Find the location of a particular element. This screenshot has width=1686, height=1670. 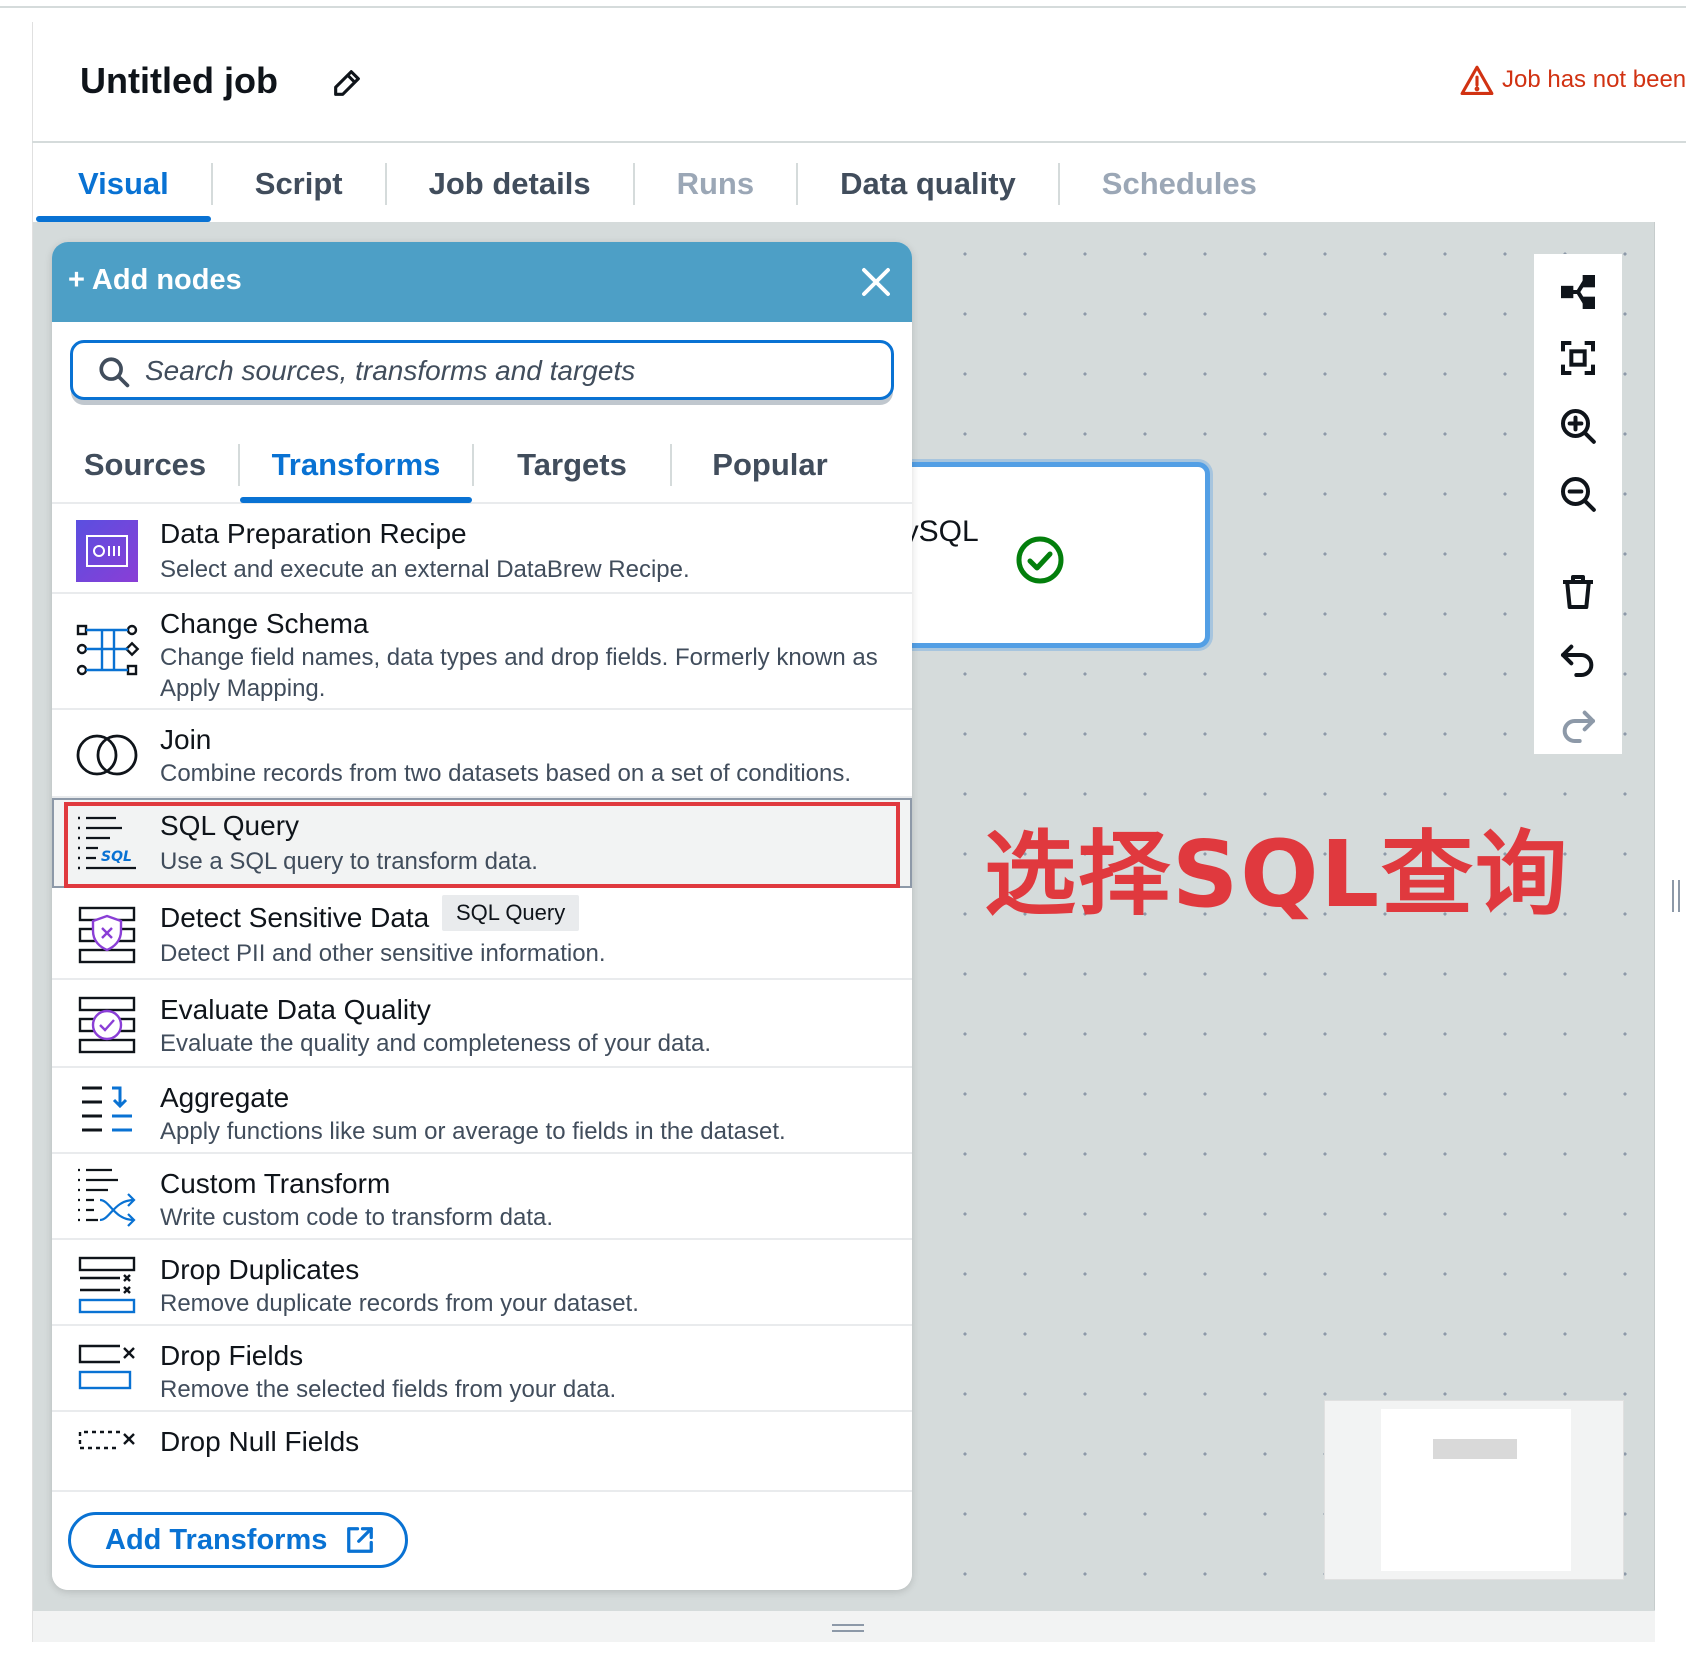

join-icon is located at coordinates (107, 755).